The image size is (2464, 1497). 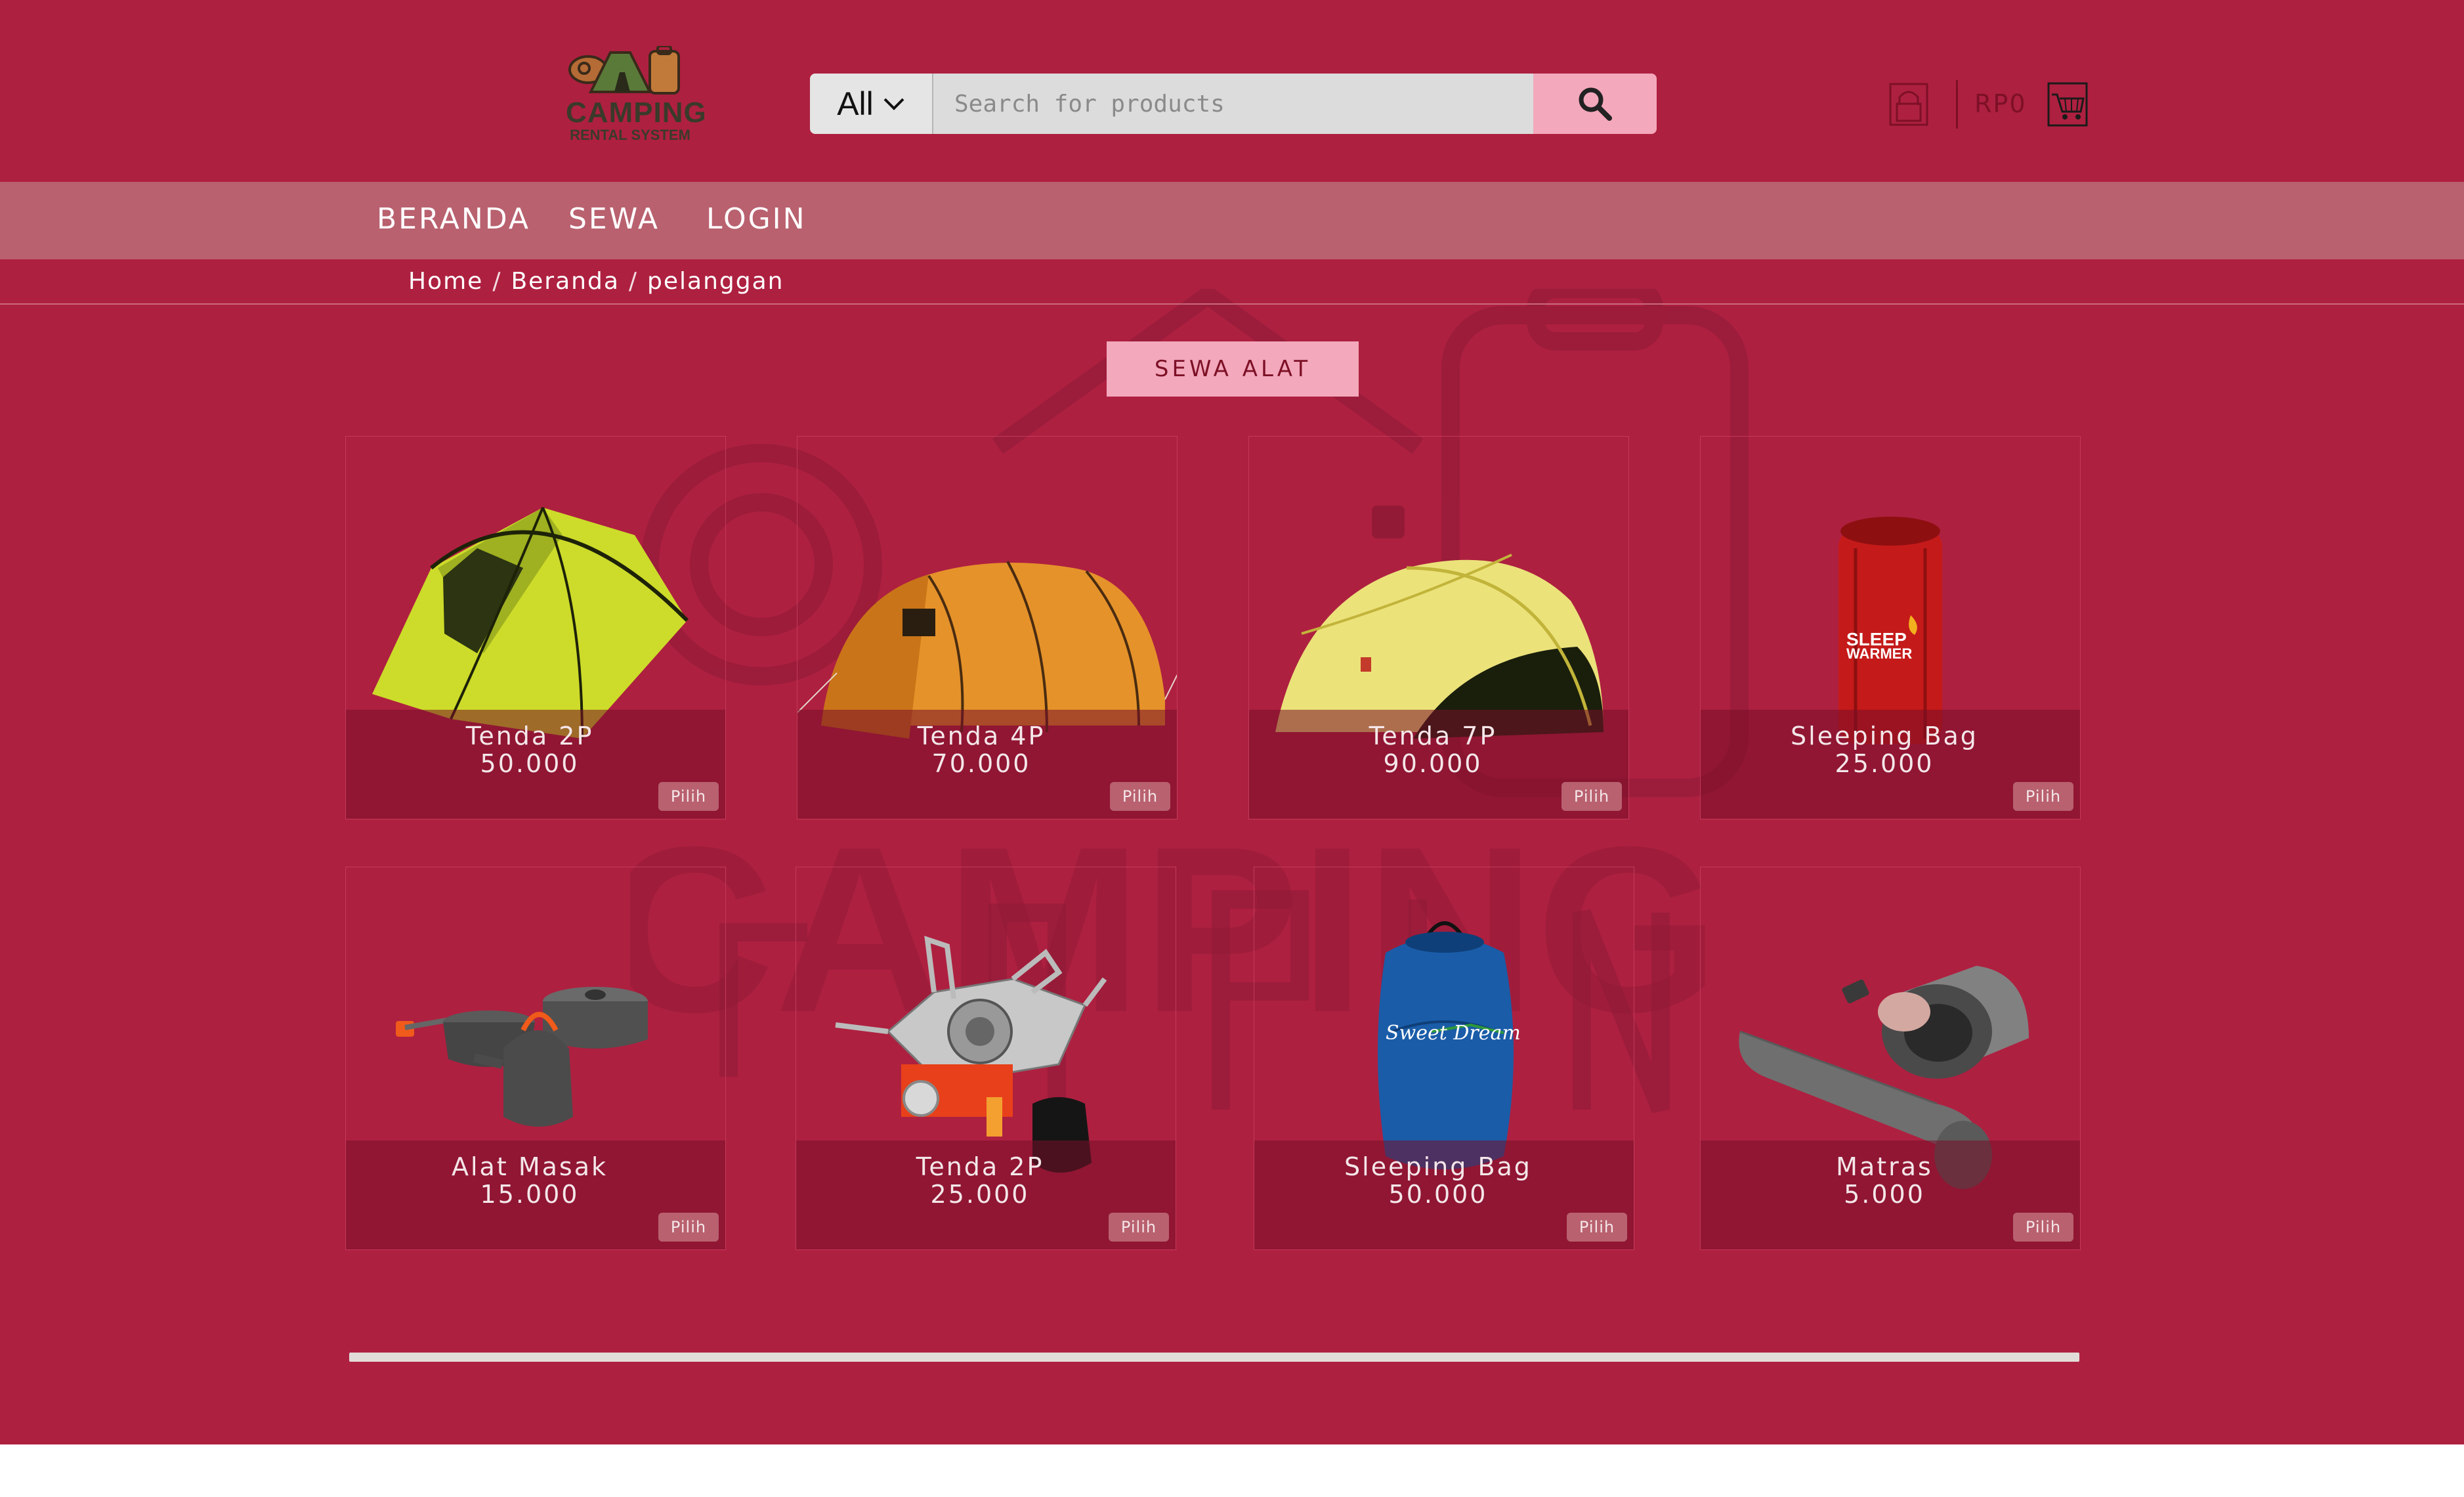 I want to click on search-input, so click(x=1233, y=104).